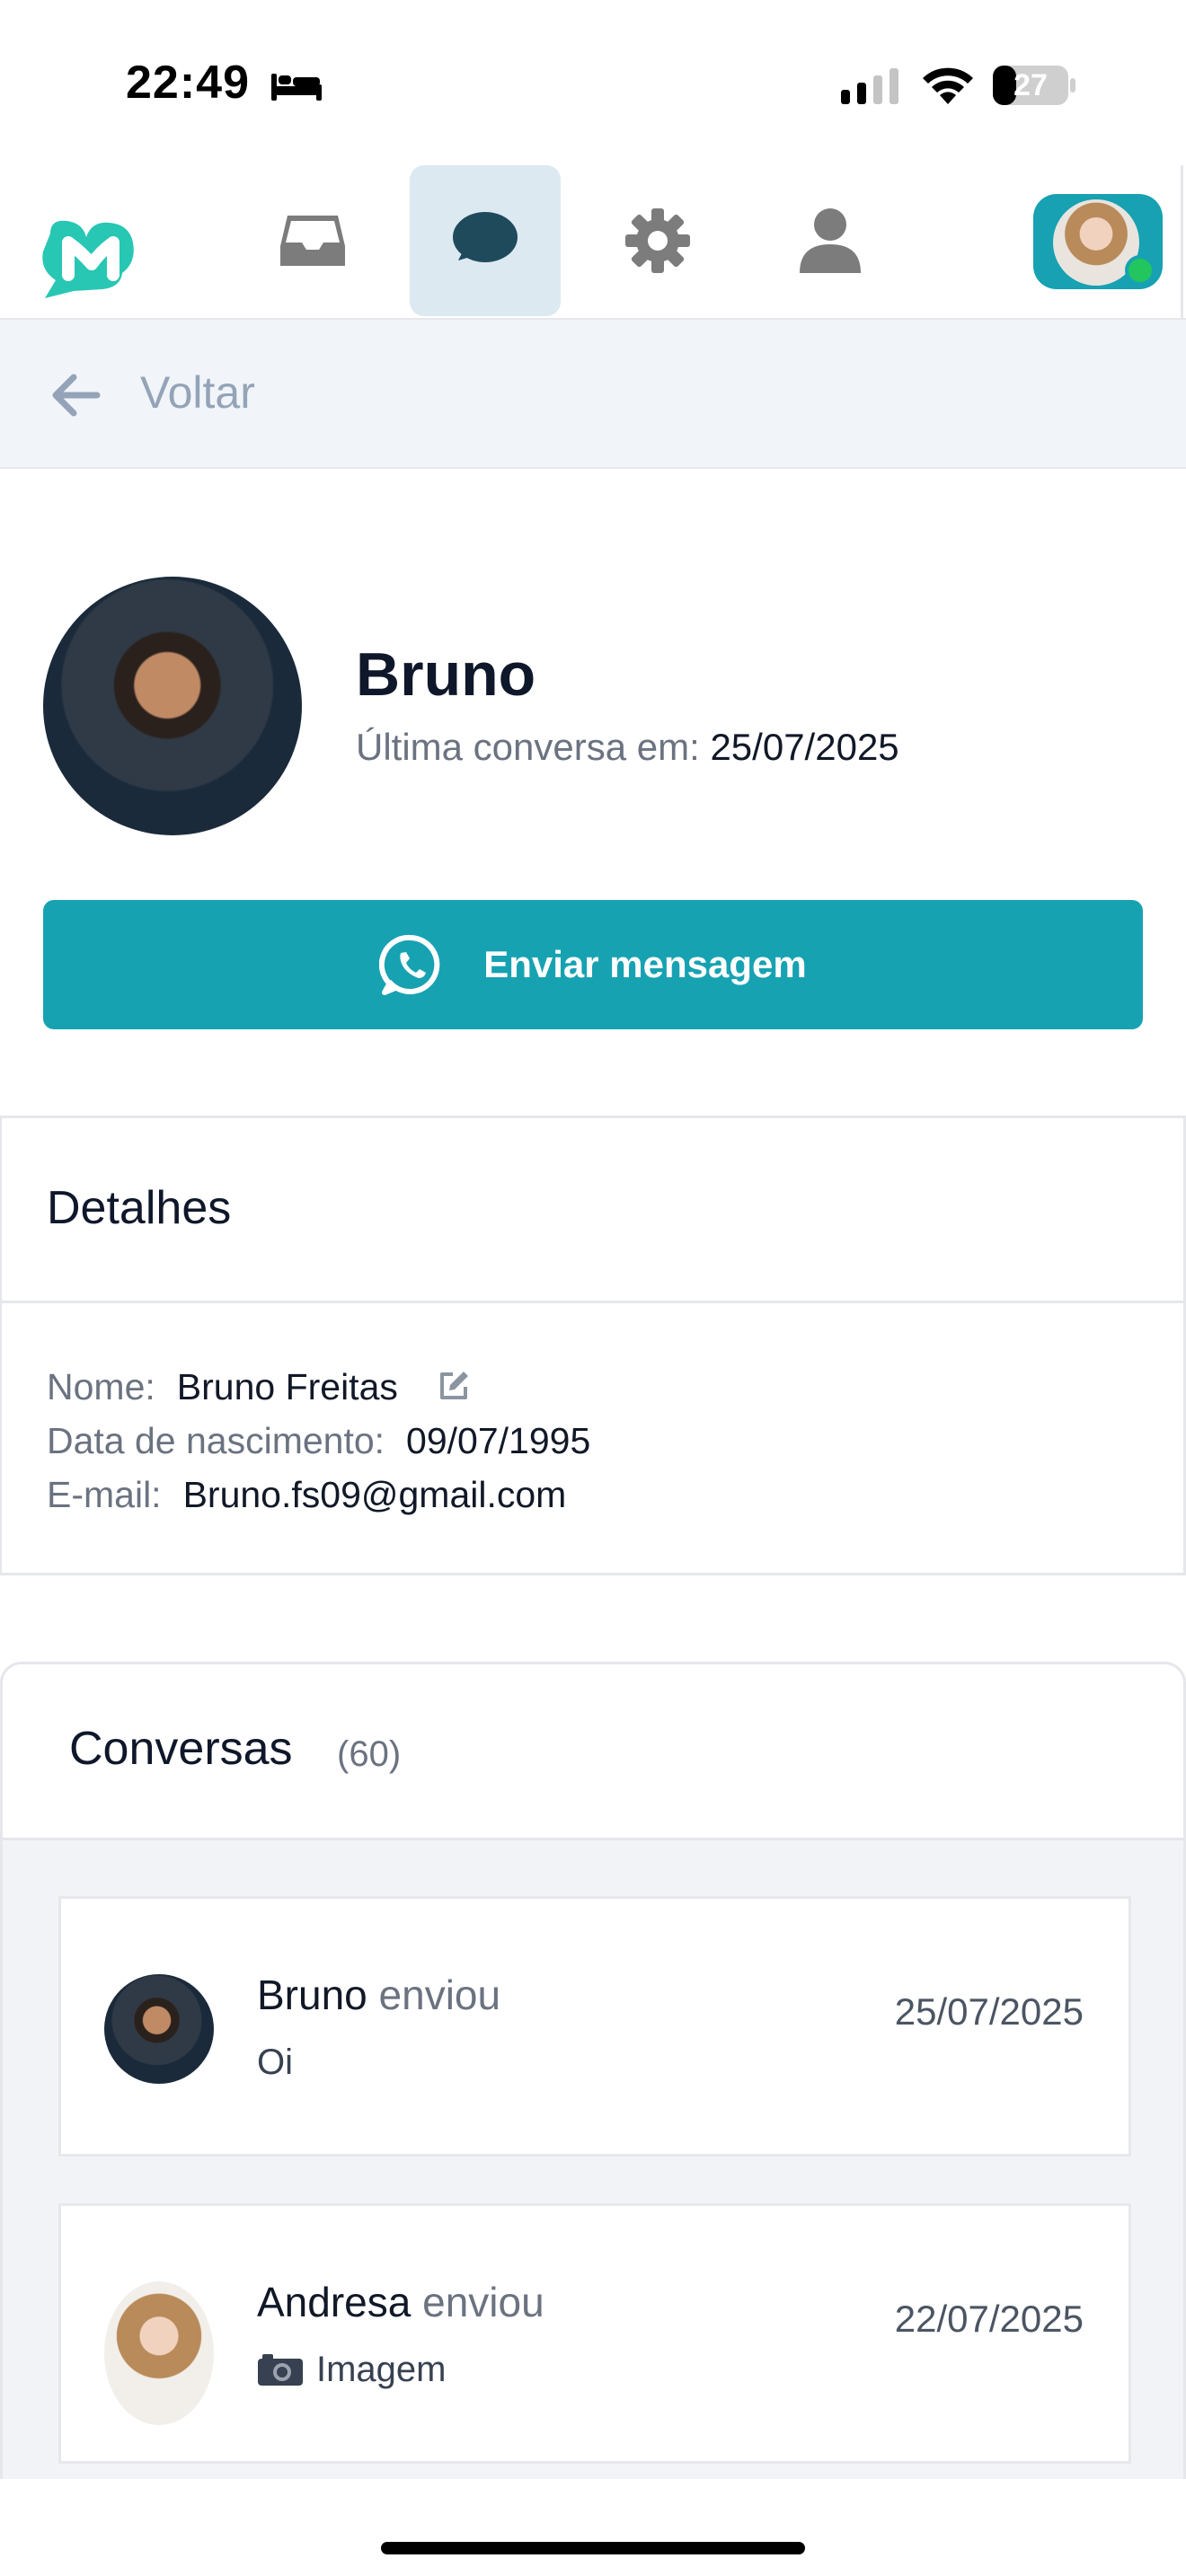 The width and height of the screenshot is (1186, 2576). What do you see at coordinates (594, 2026) in the screenshot?
I see `conversation-item: Bruno enviou Oi 25/07/2025` at bounding box center [594, 2026].